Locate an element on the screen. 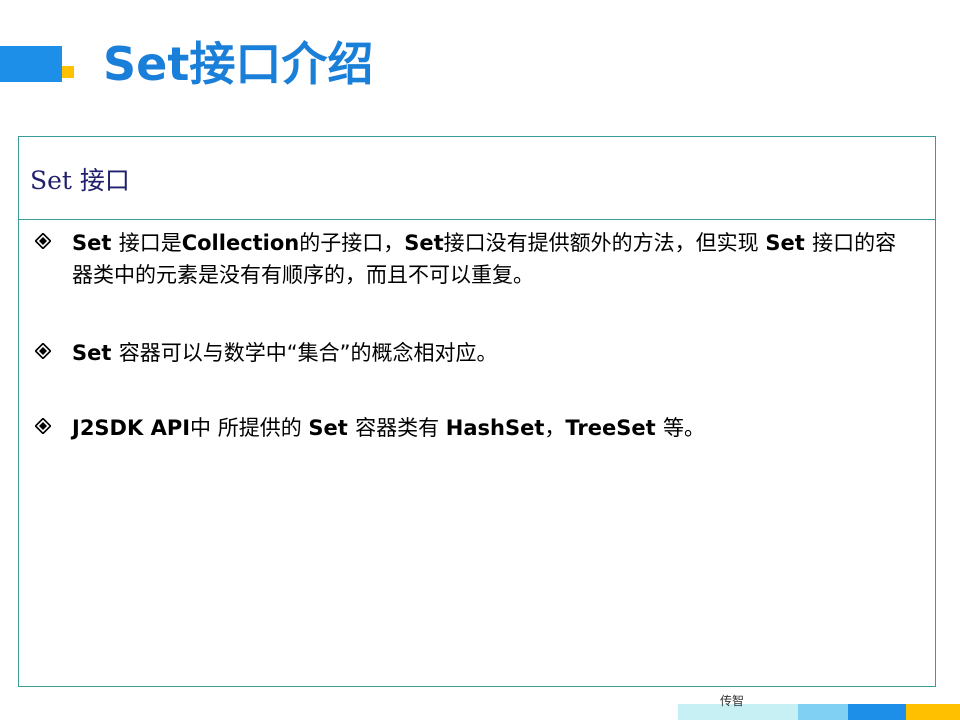 The width and height of the screenshot is (960, 720). bullet-text-segment: 容器可以与数学中“集合”的概念相对应。 is located at coordinates (308, 353).